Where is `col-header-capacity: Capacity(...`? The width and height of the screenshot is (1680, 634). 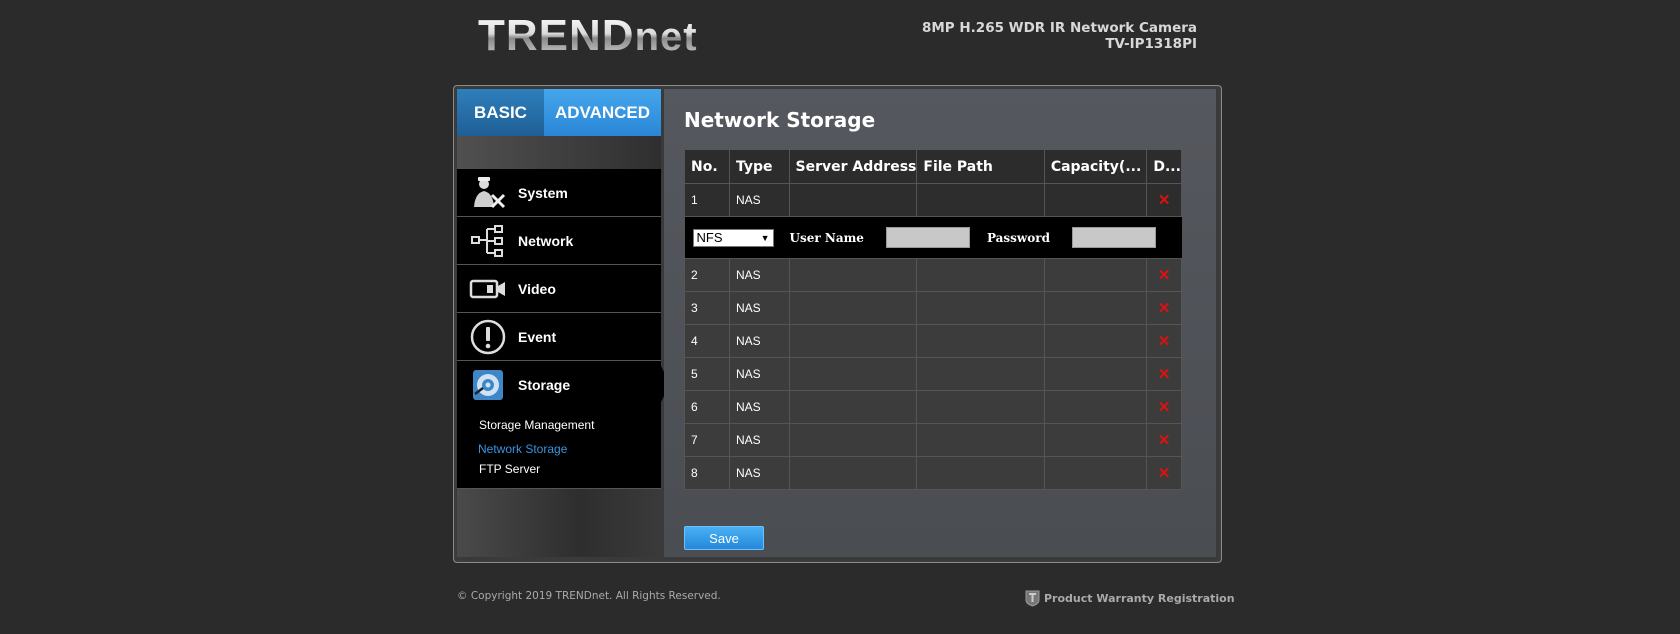
col-header-capacity: Capacity(... is located at coordinates (1095, 166).